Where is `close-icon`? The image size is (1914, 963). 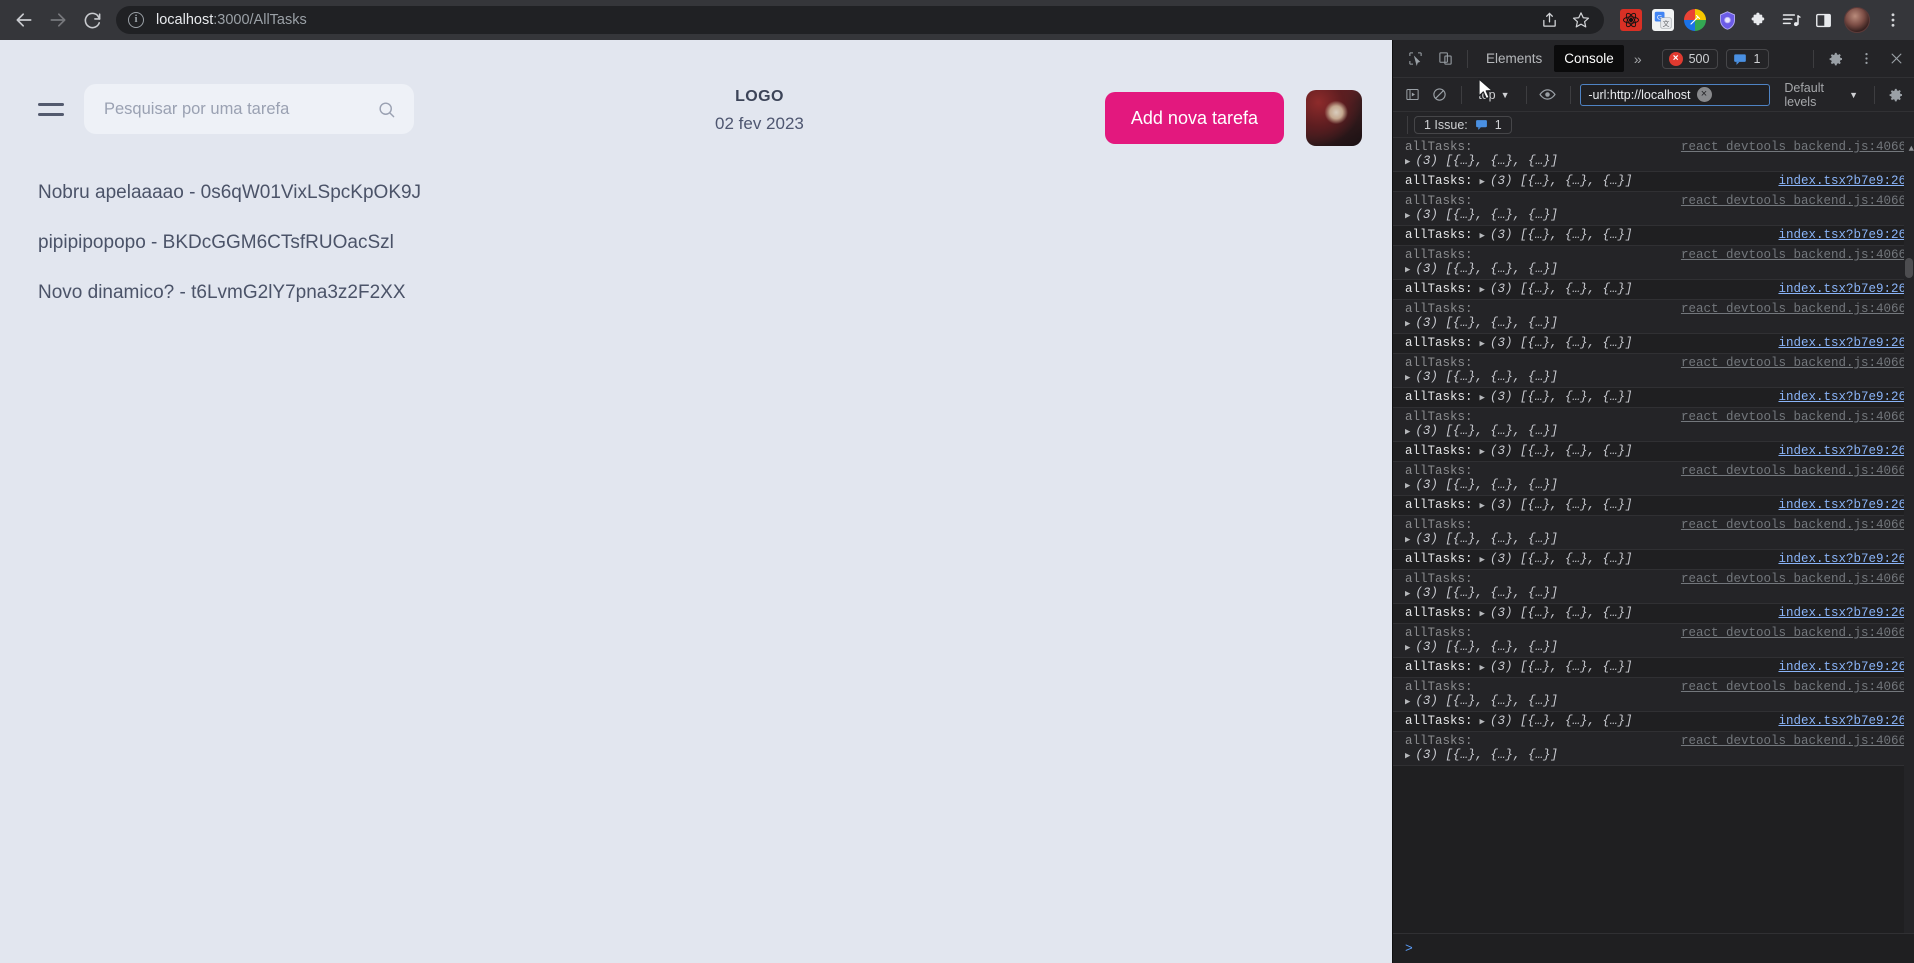 close-icon is located at coordinates (1896, 59).